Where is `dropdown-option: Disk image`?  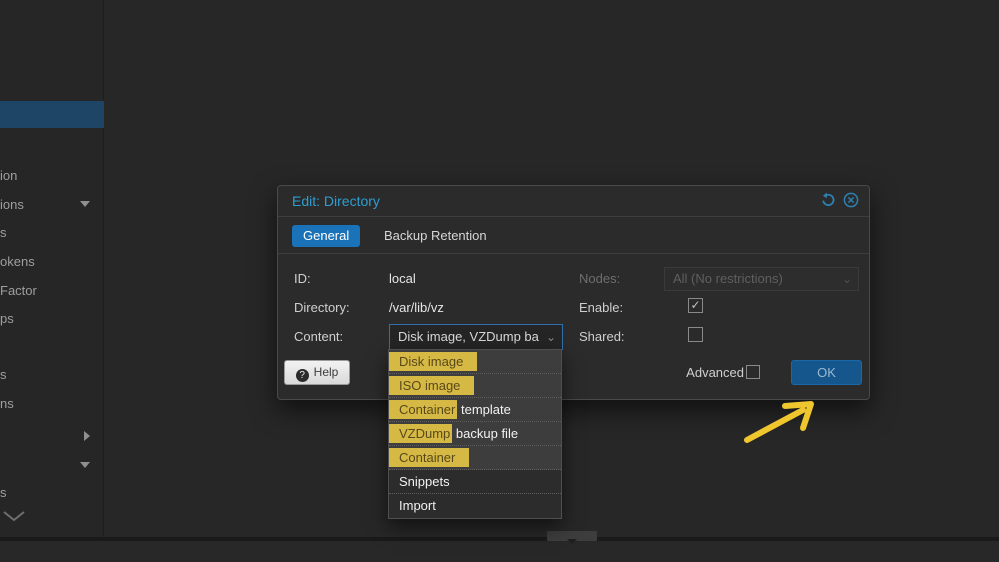 dropdown-option: Disk image is located at coordinates (475, 362).